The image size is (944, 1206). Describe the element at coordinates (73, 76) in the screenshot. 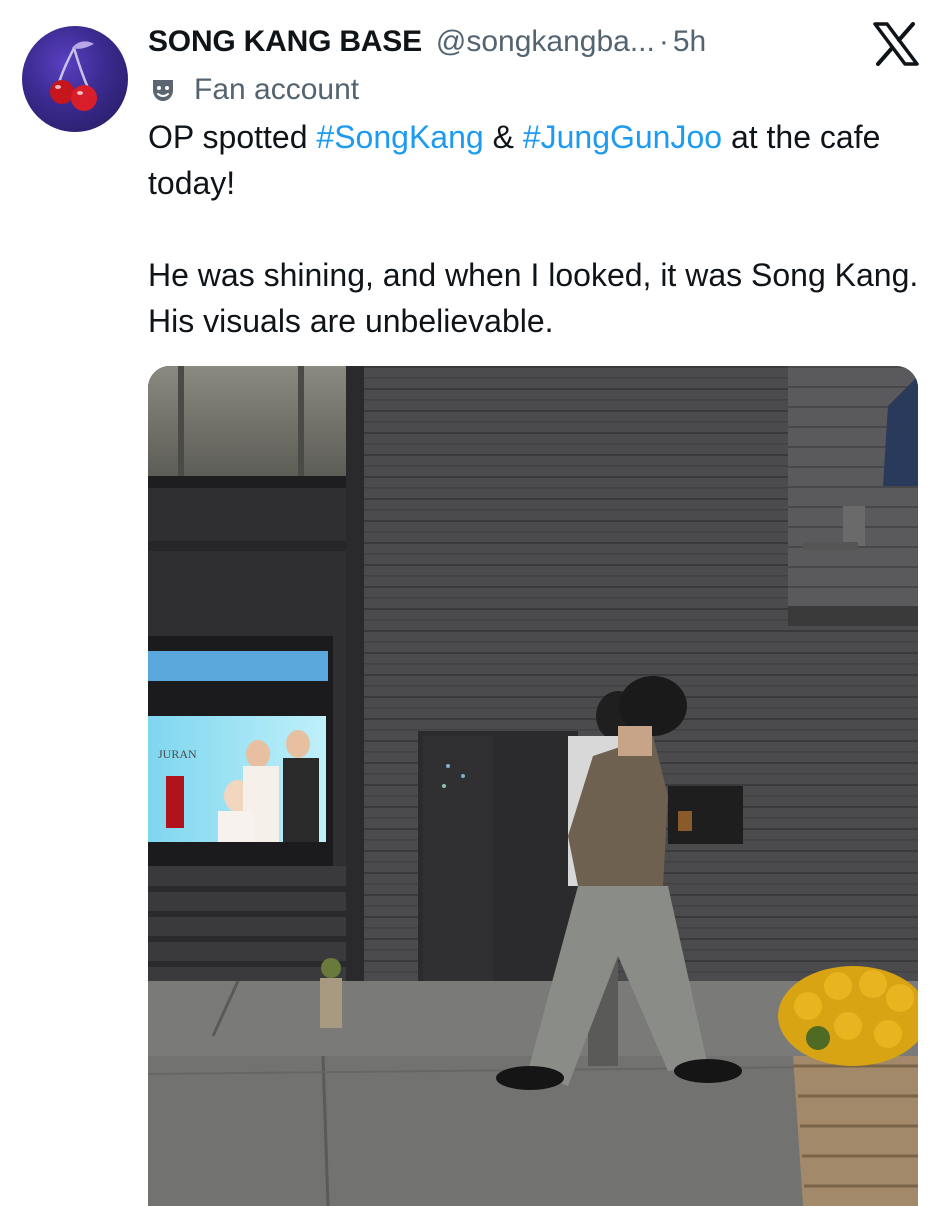

I see `cherry-avatar-icon` at that location.